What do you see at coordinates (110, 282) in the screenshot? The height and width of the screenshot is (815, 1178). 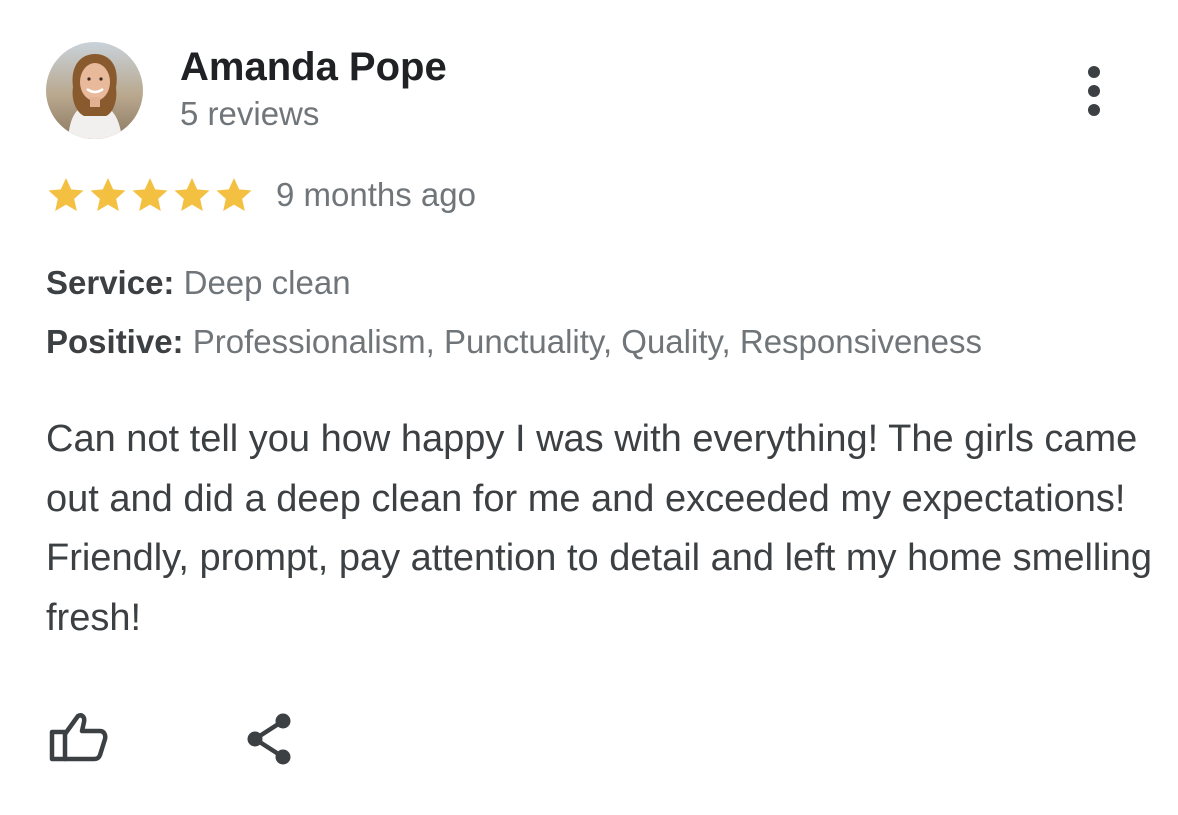 I see `service-label: Service:` at bounding box center [110, 282].